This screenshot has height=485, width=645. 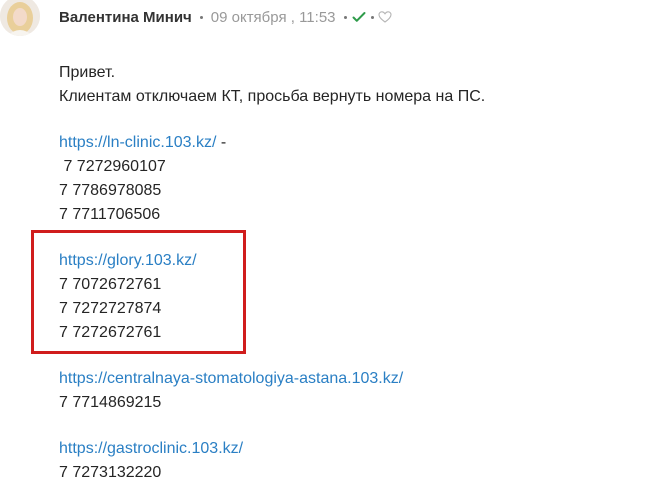 What do you see at coordinates (87, 72) in the screenshot?
I see `greeting-text: Привет.` at bounding box center [87, 72].